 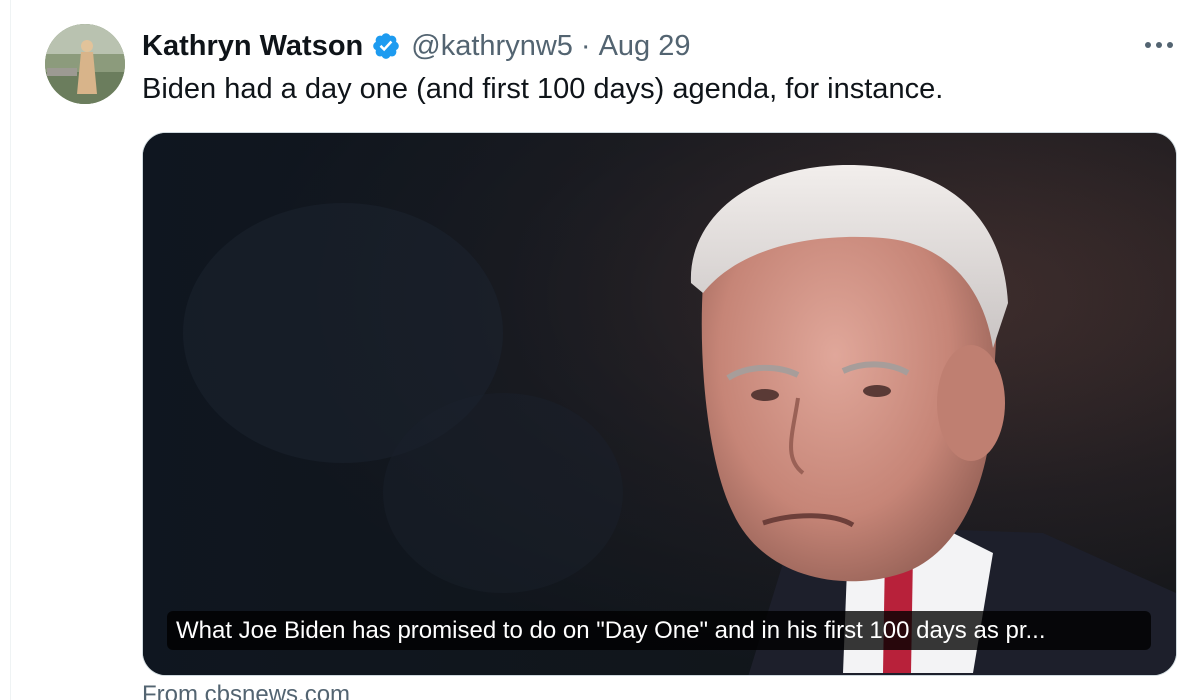 I want to click on verified-badge-icon, so click(x=386, y=46).